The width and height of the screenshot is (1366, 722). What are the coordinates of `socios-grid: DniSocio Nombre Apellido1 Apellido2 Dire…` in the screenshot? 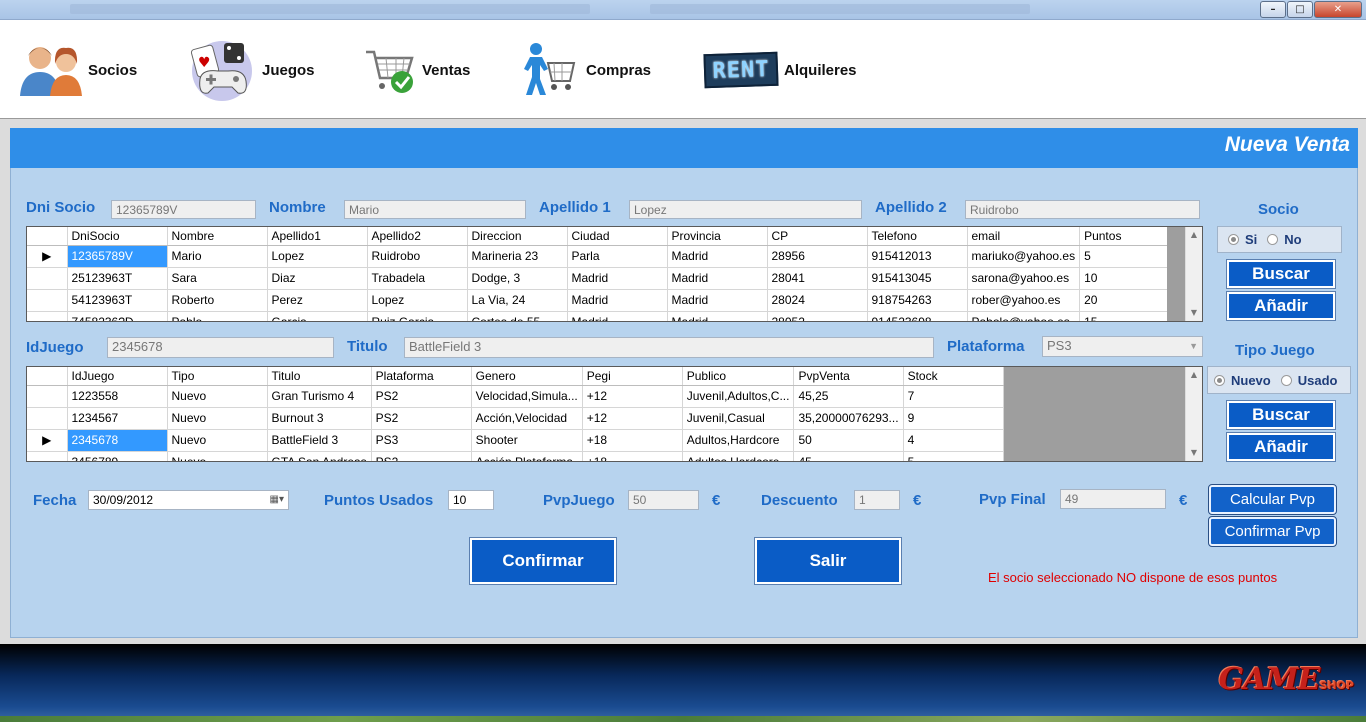 It's located at (614, 274).